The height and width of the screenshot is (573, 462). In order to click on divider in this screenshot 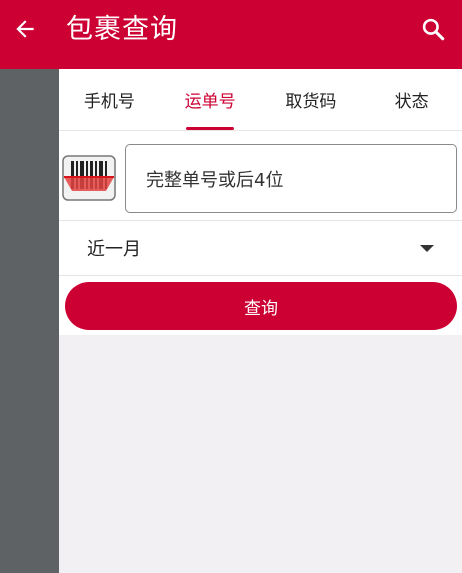, I will do `click(260, 275)`.